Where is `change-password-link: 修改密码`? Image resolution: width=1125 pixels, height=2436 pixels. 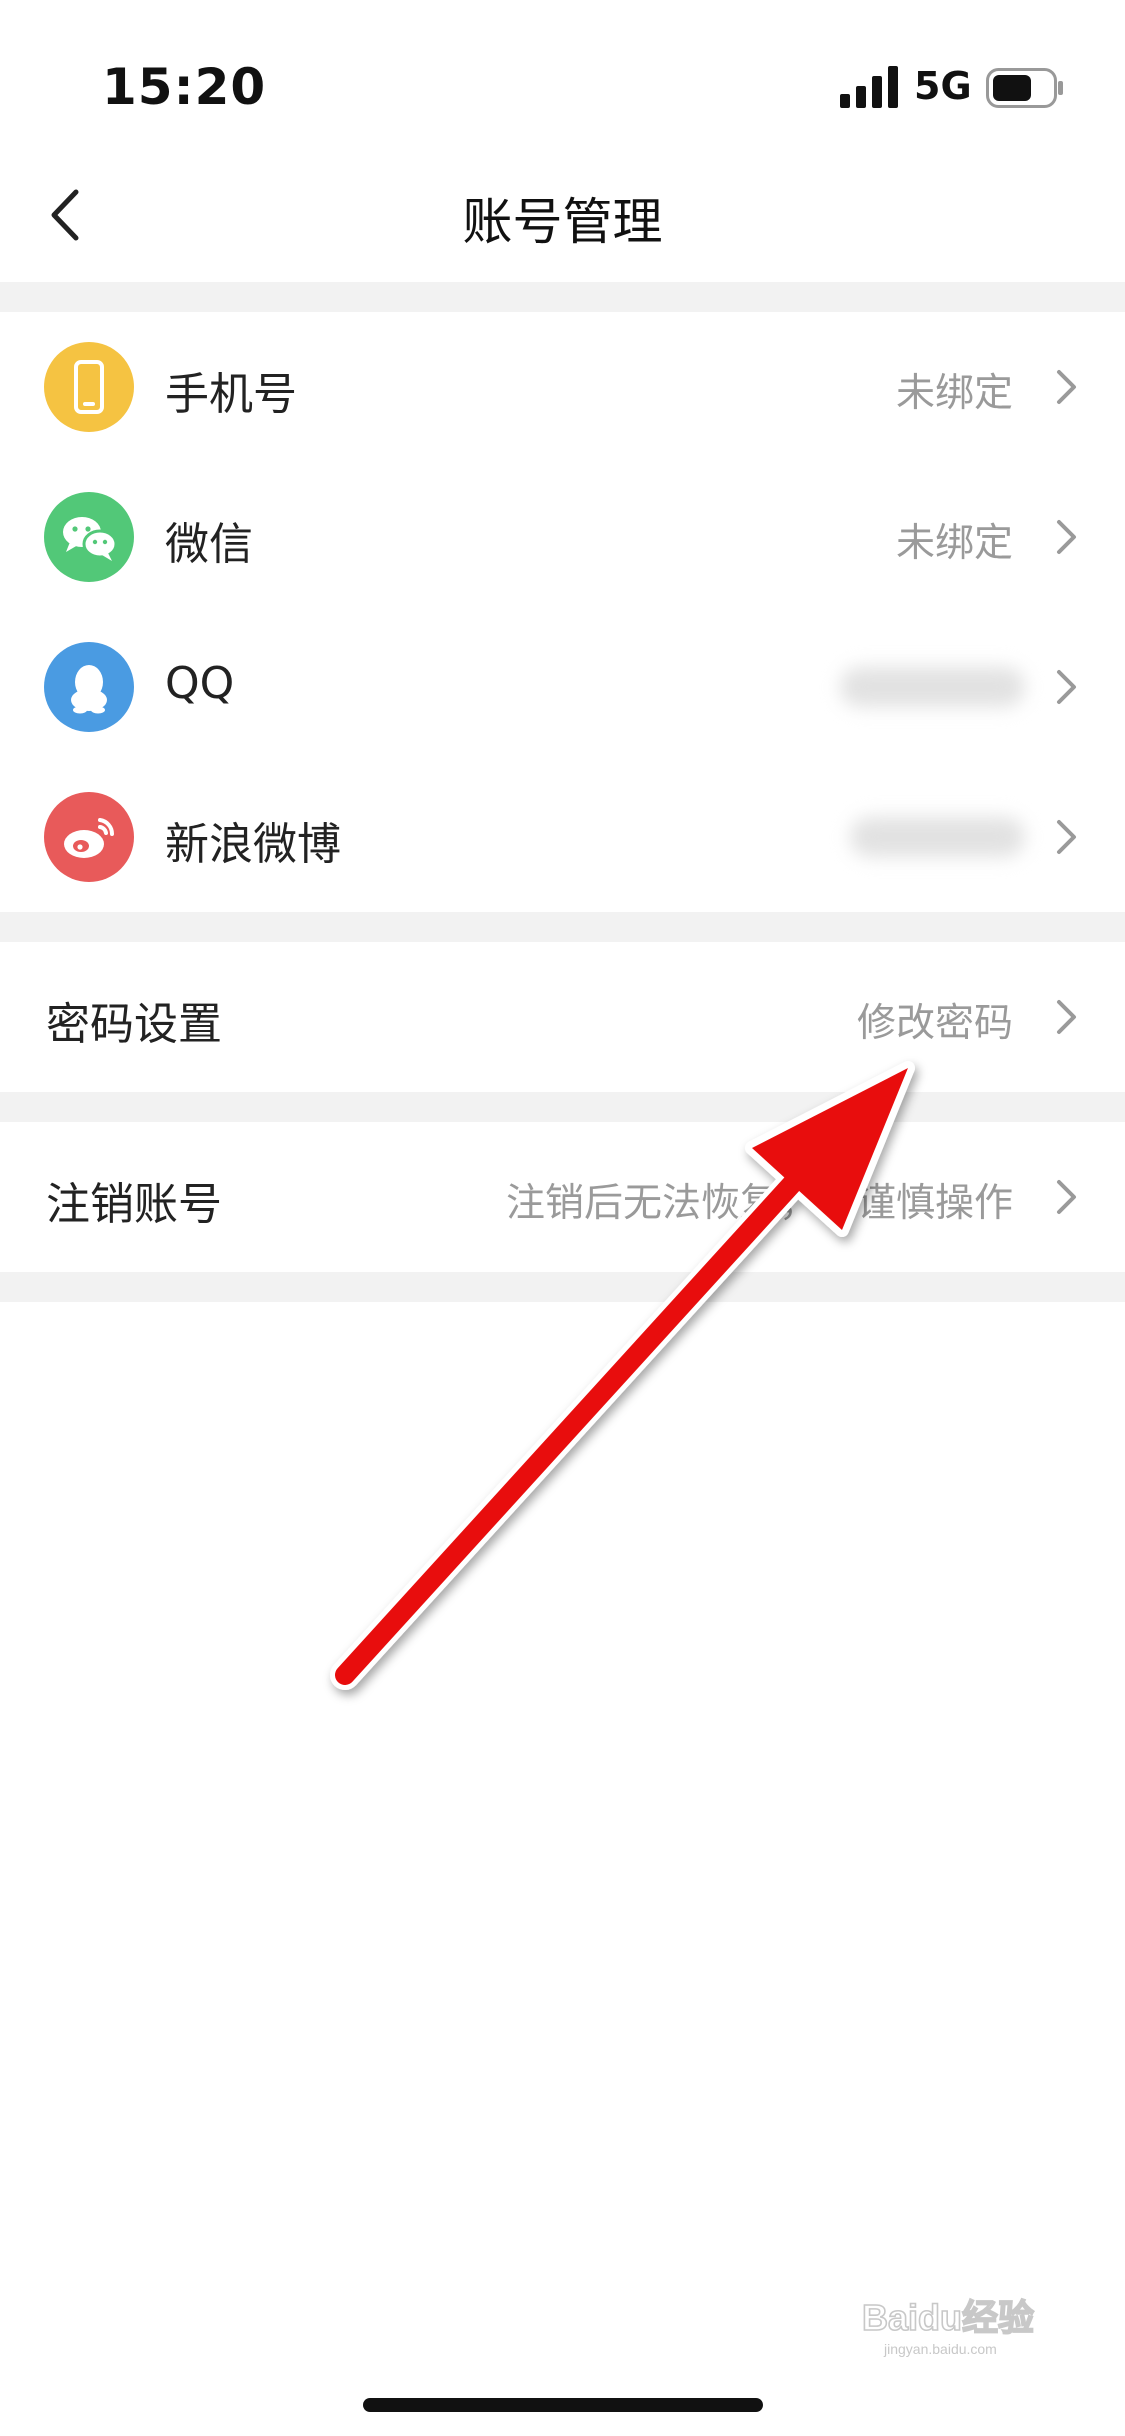 change-password-link: 修改密码 is located at coordinates (934, 1023).